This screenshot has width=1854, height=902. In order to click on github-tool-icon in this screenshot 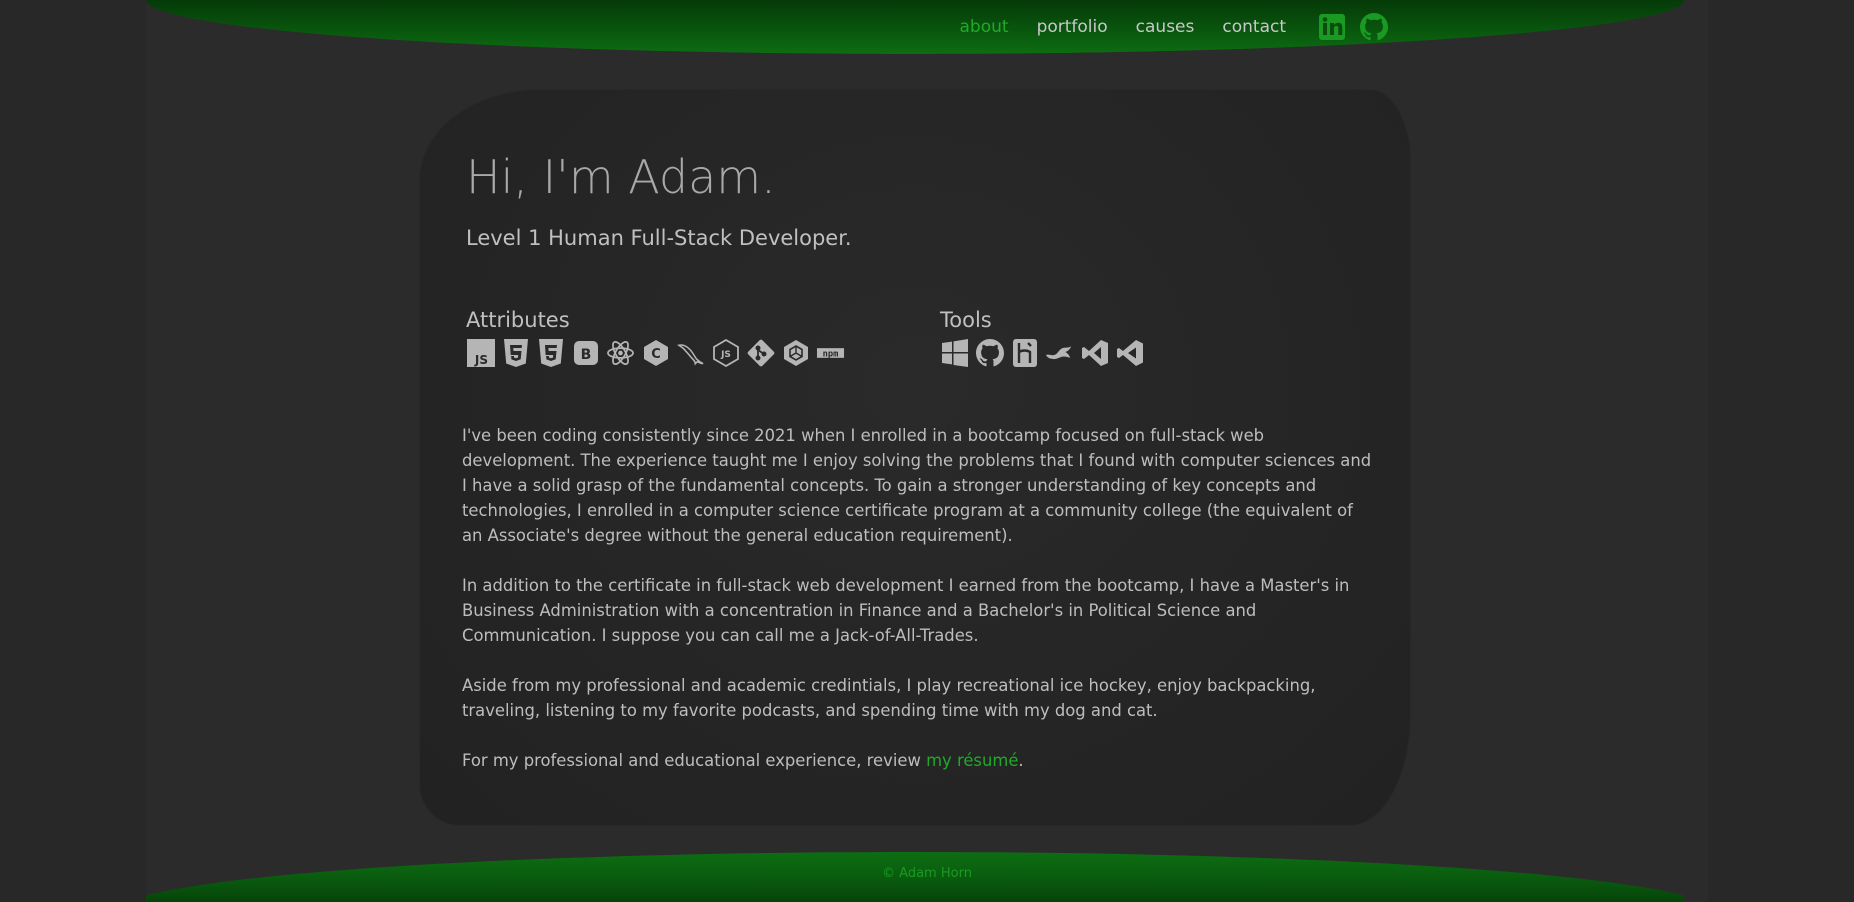, I will do `click(989, 352)`.